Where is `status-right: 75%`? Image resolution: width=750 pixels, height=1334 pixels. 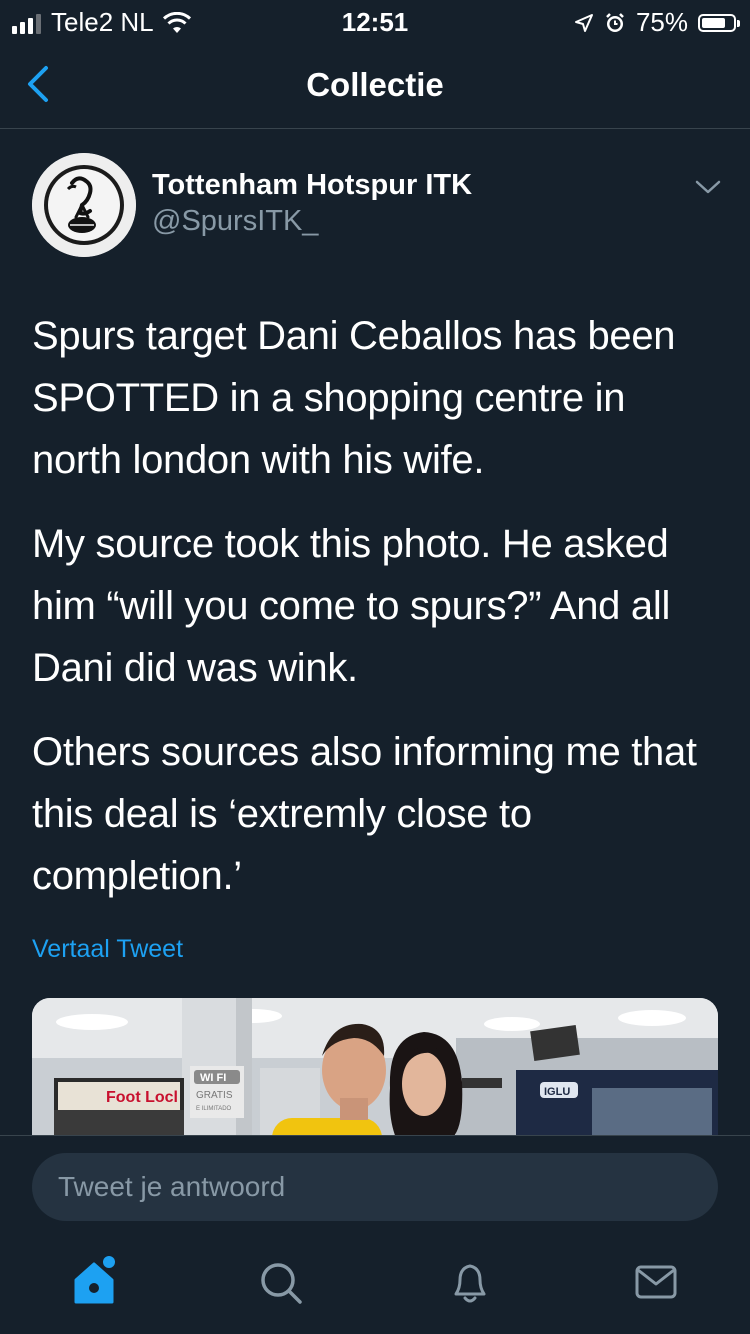 status-right: 75% is located at coordinates (657, 22).